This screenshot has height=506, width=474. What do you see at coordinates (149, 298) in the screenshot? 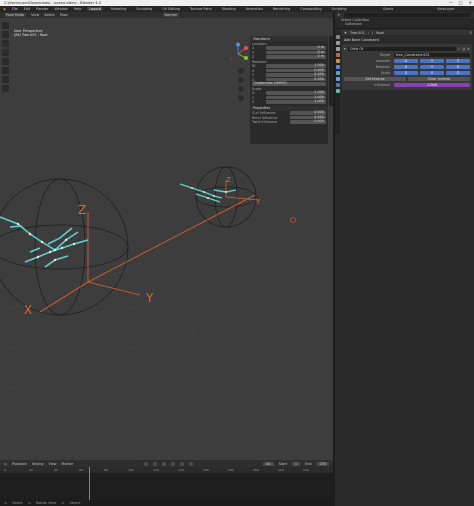
I see `axis-label-y-left: Y` at bounding box center [149, 298].